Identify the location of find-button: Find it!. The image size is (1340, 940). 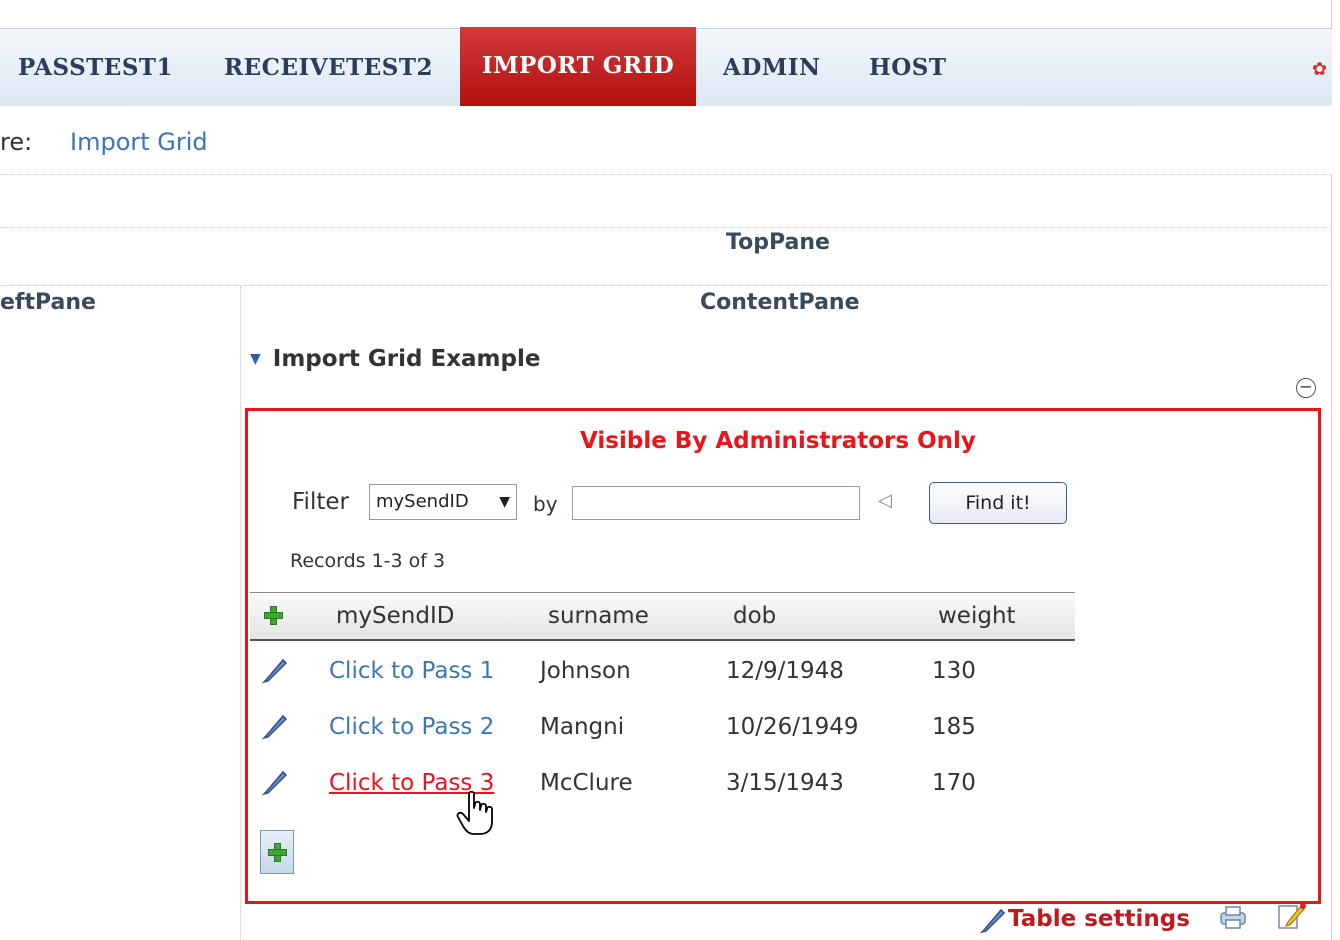
(998, 503).